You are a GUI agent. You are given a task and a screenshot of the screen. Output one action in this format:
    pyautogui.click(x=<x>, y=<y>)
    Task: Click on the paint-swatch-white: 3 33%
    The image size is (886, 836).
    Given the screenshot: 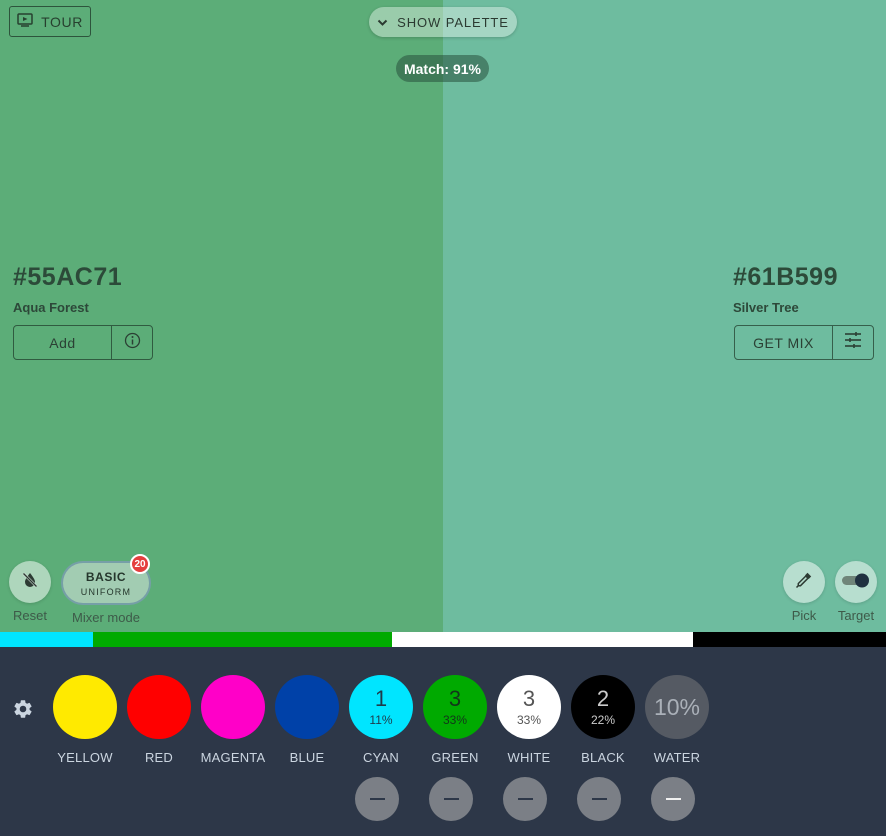 What is the action you would take?
    pyautogui.click(x=529, y=707)
    